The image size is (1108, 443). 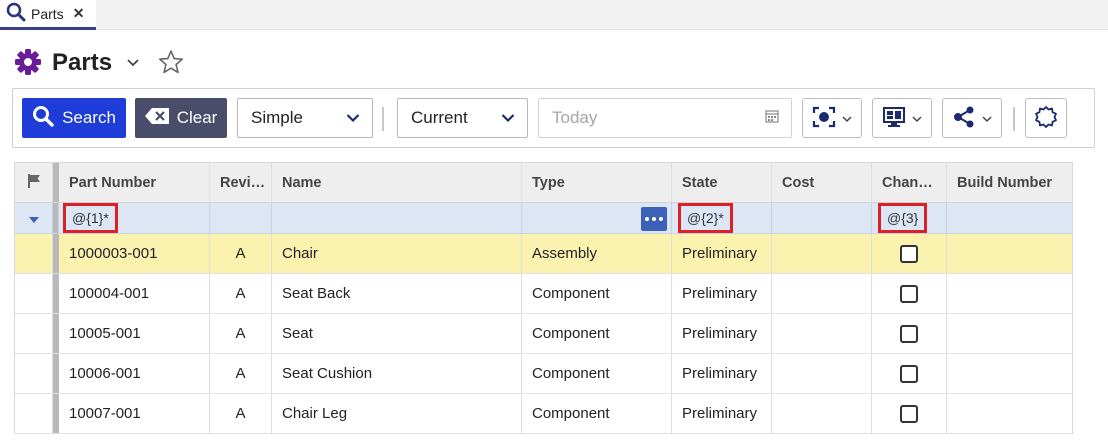 I want to click on filter-name, so click(x=397, y=218).